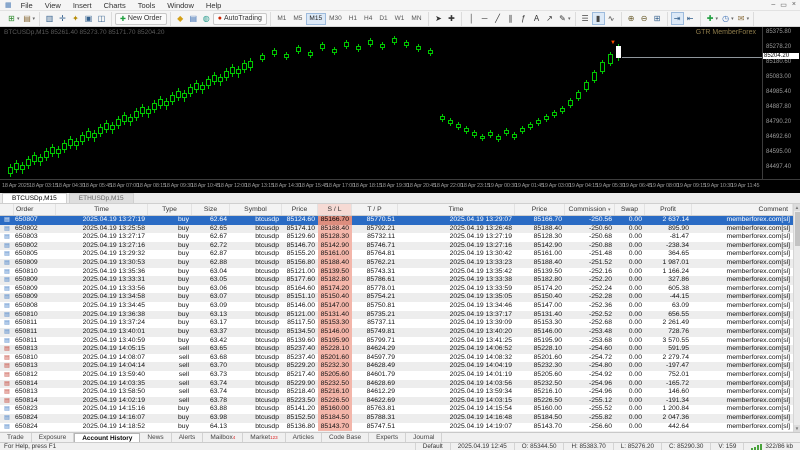 The width and height of the screenshot is (800, 450). Describe the element at coordinates (794, 5) in the screenshot. I see `close-button: ×` at that location.